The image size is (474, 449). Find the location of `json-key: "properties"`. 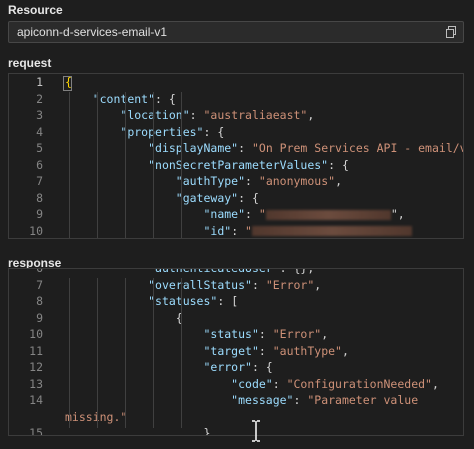

json-key: "properties" is located at coordinates (162, 131).